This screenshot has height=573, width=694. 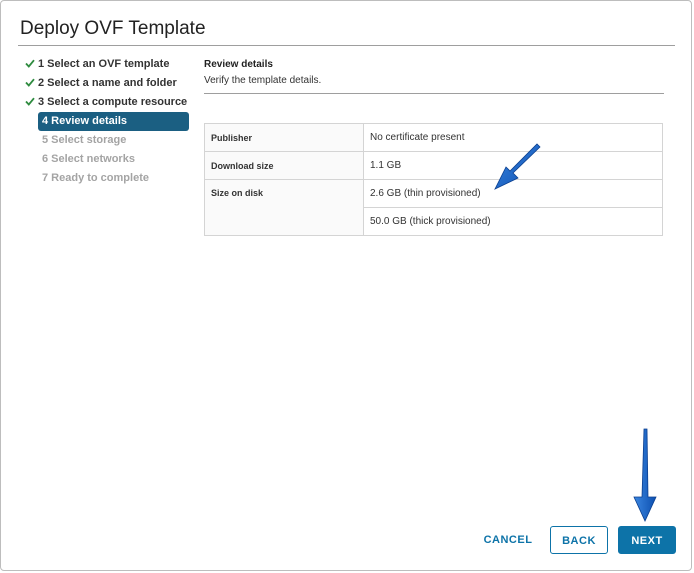 I want to click on table-row: Publisher No certificate present, so click(x=433, y=137).